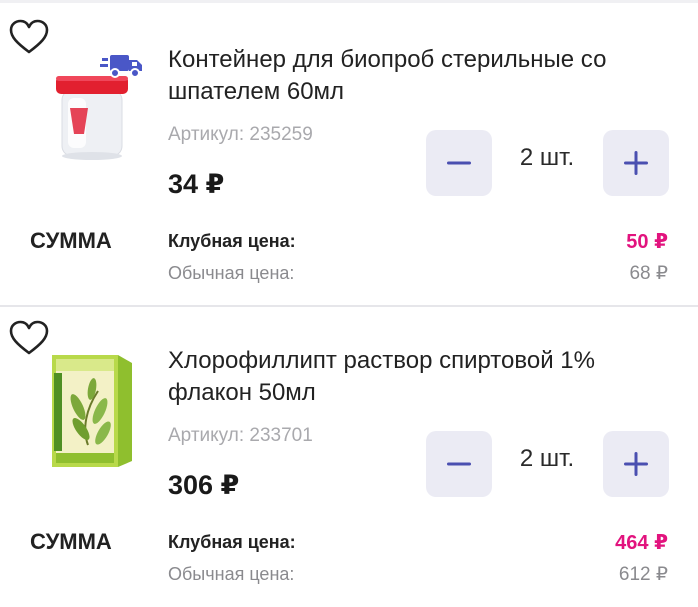  I want to click on product-image, so click(98, 409).